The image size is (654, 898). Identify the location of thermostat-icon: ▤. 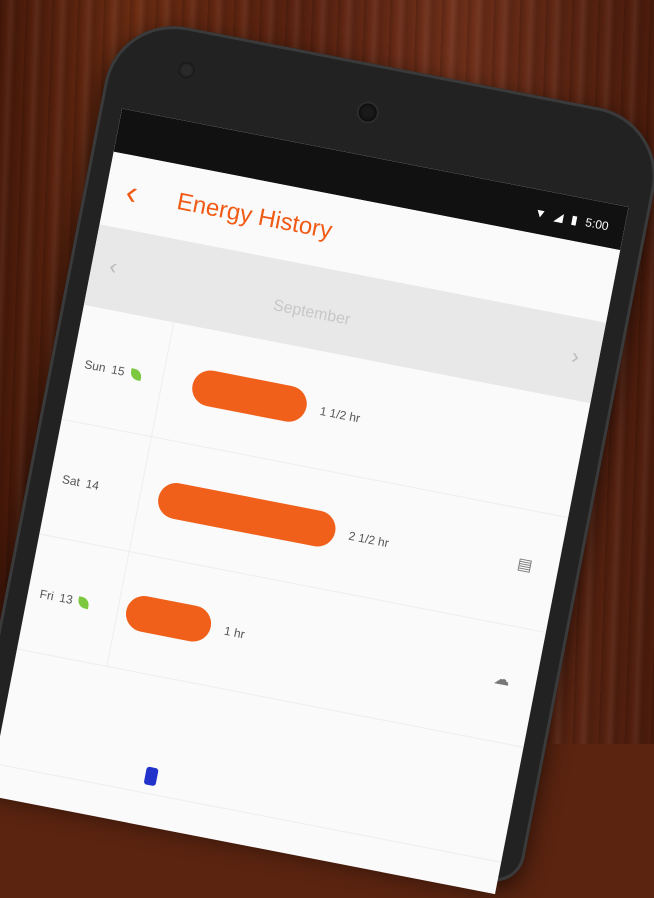
(524, 565).